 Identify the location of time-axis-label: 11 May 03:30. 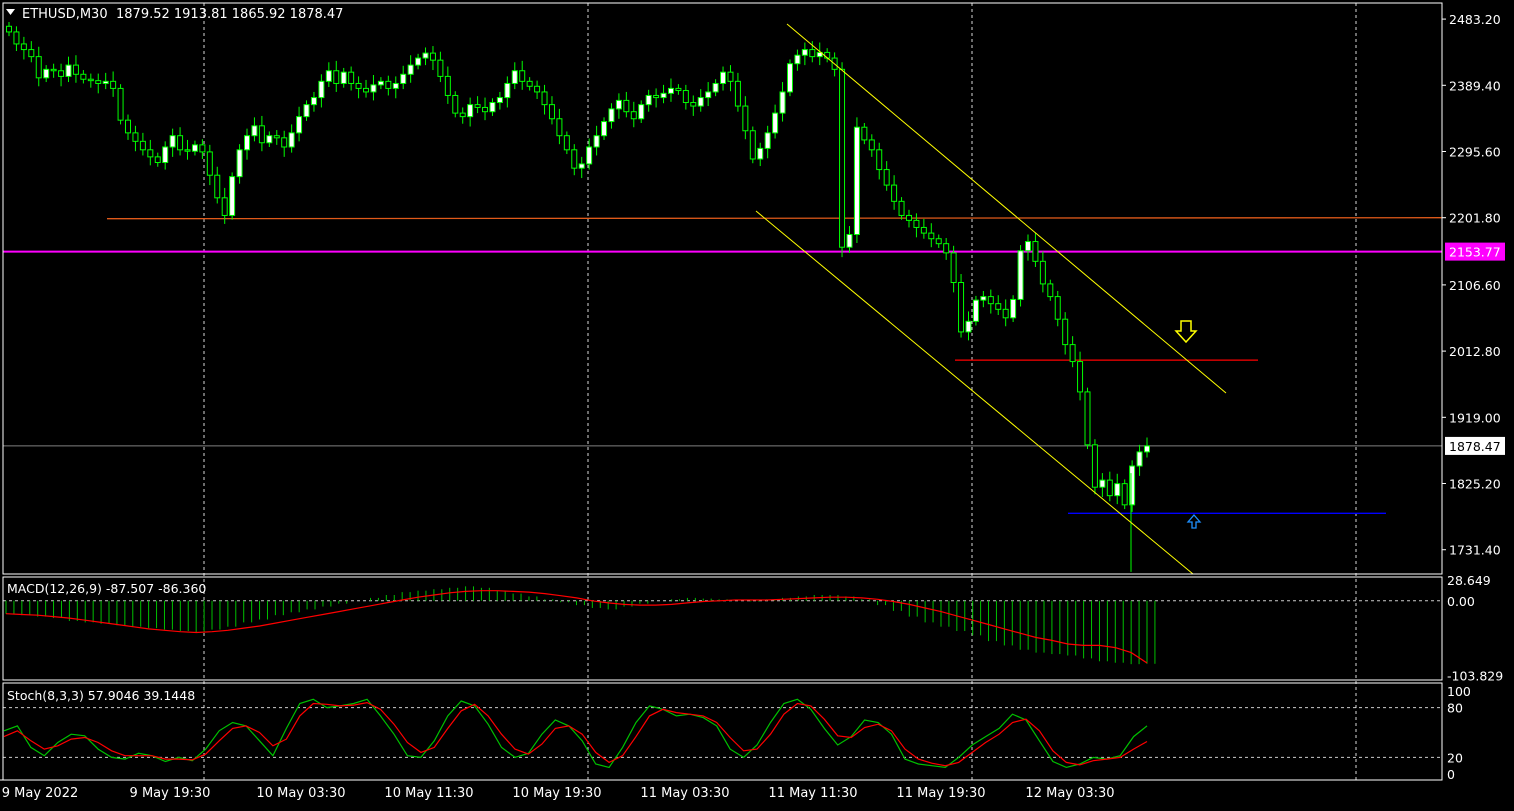
(684, 793).